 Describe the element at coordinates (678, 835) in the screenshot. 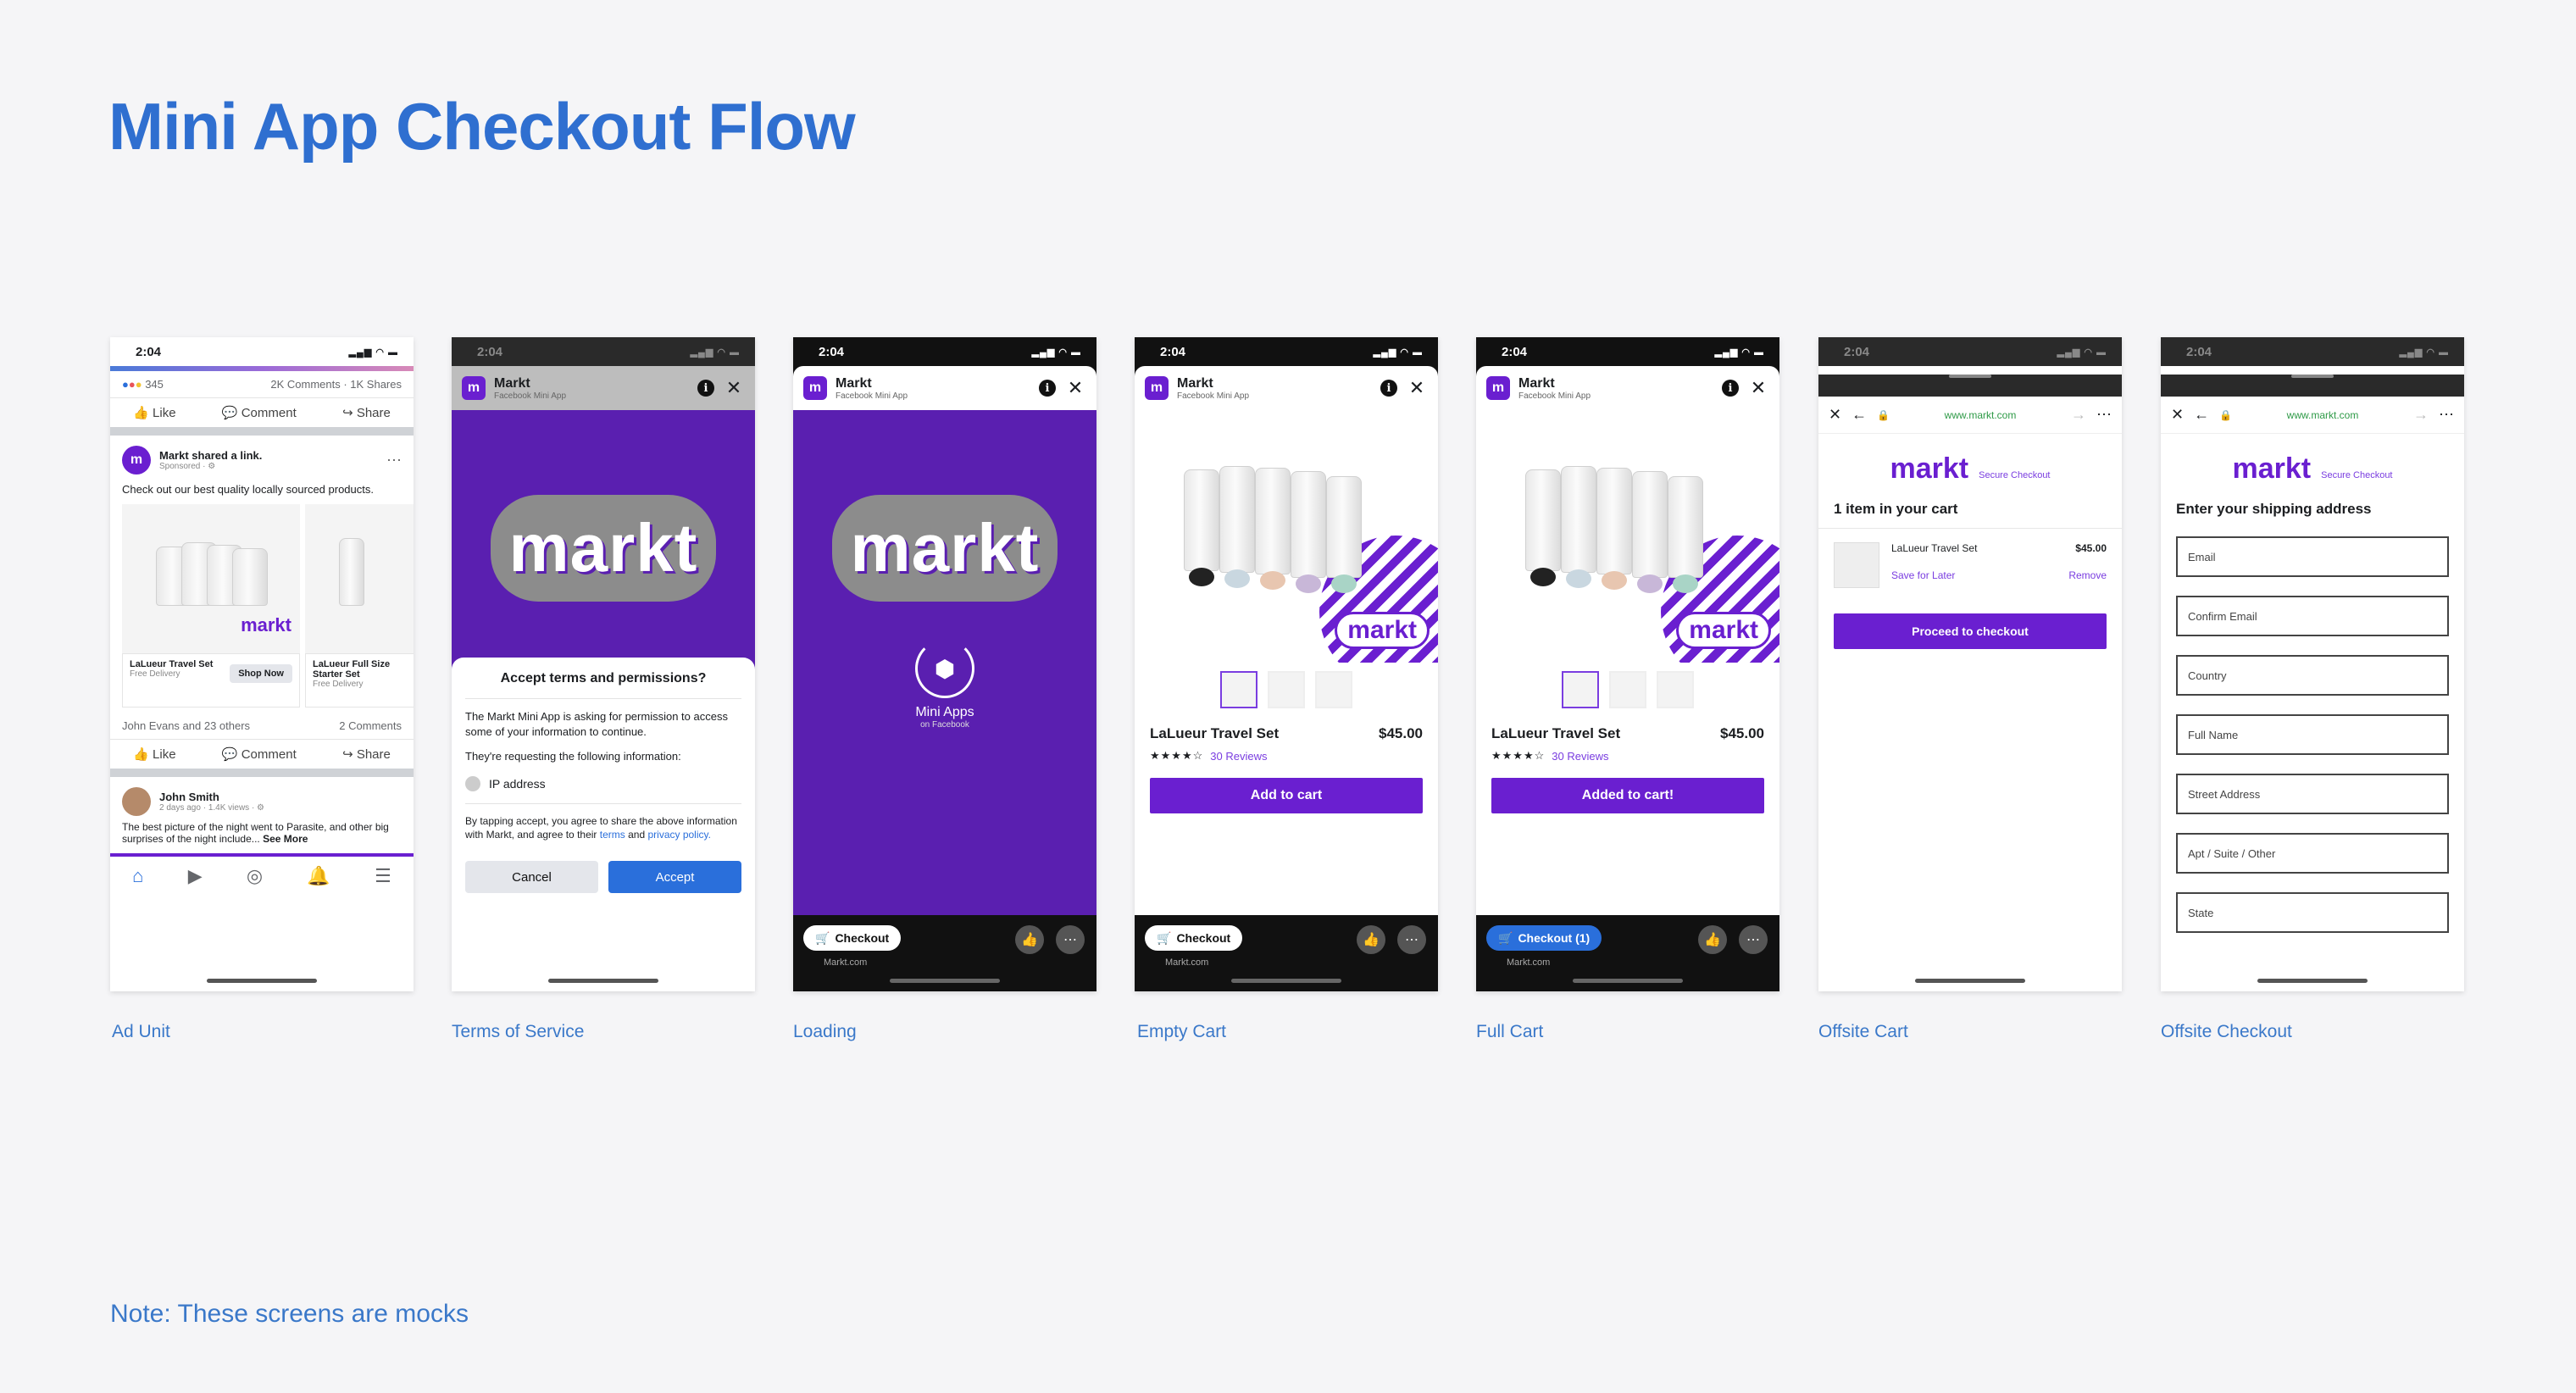

I see `privacy-link: privacy policy.` at that location.